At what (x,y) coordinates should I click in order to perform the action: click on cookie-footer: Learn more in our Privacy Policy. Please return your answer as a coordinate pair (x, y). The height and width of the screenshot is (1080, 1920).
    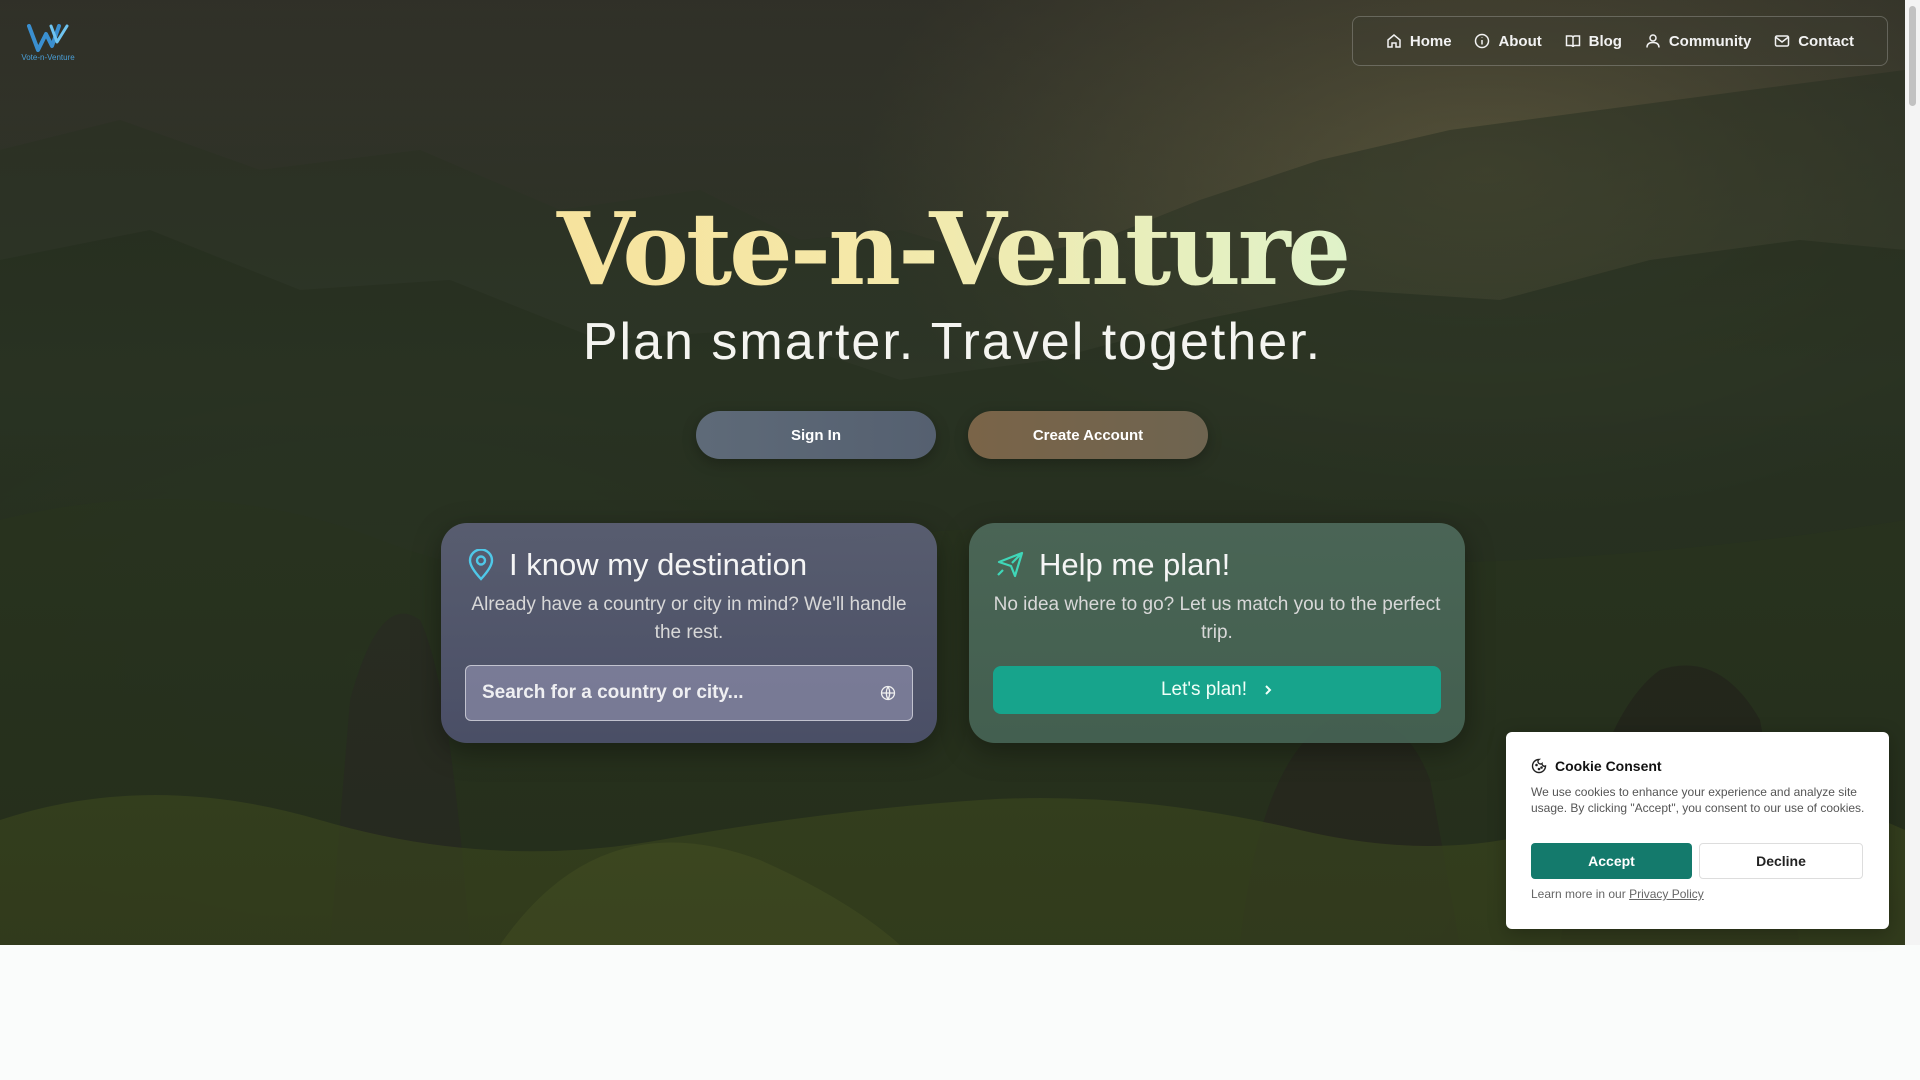
    Looking at the image, I should click on (1617, 894).